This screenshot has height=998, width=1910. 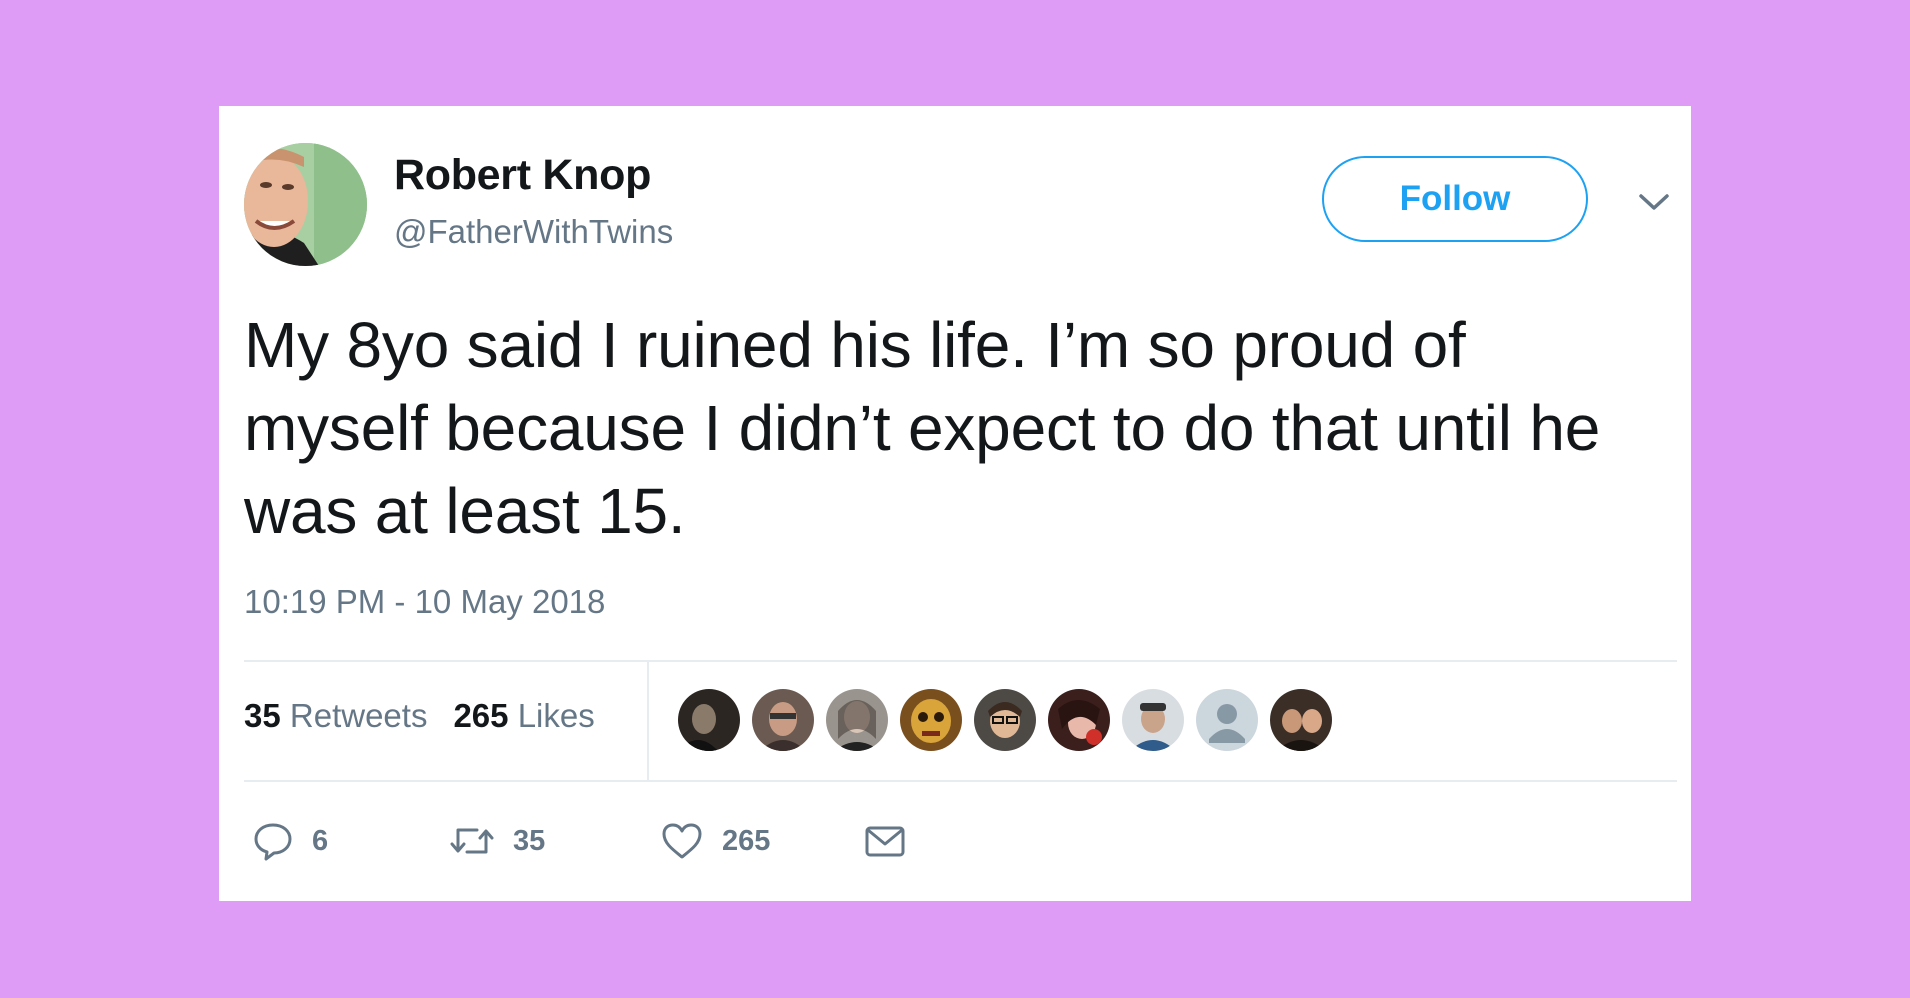 What do you see at coordinates (305, 204) in the screenshot?
I see `author-avatar` at bounding box center [305, 204].